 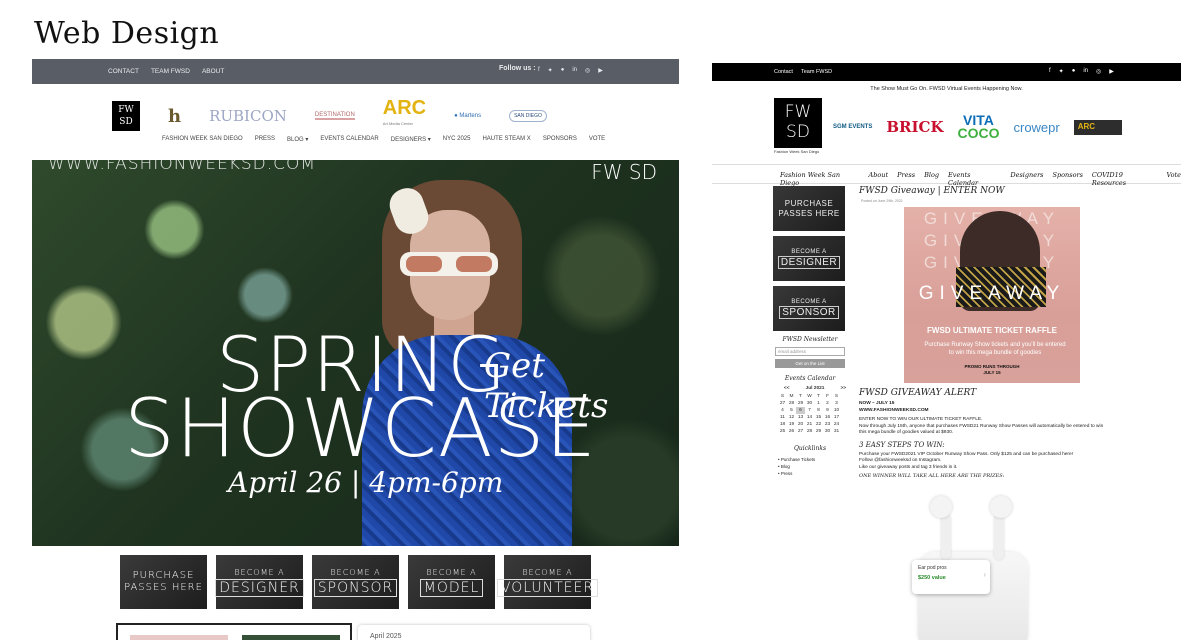 What do you see at coordinates (827, 417) in the screenshot?
I see `calendar-day: 16` at bounding box center [827, 417].